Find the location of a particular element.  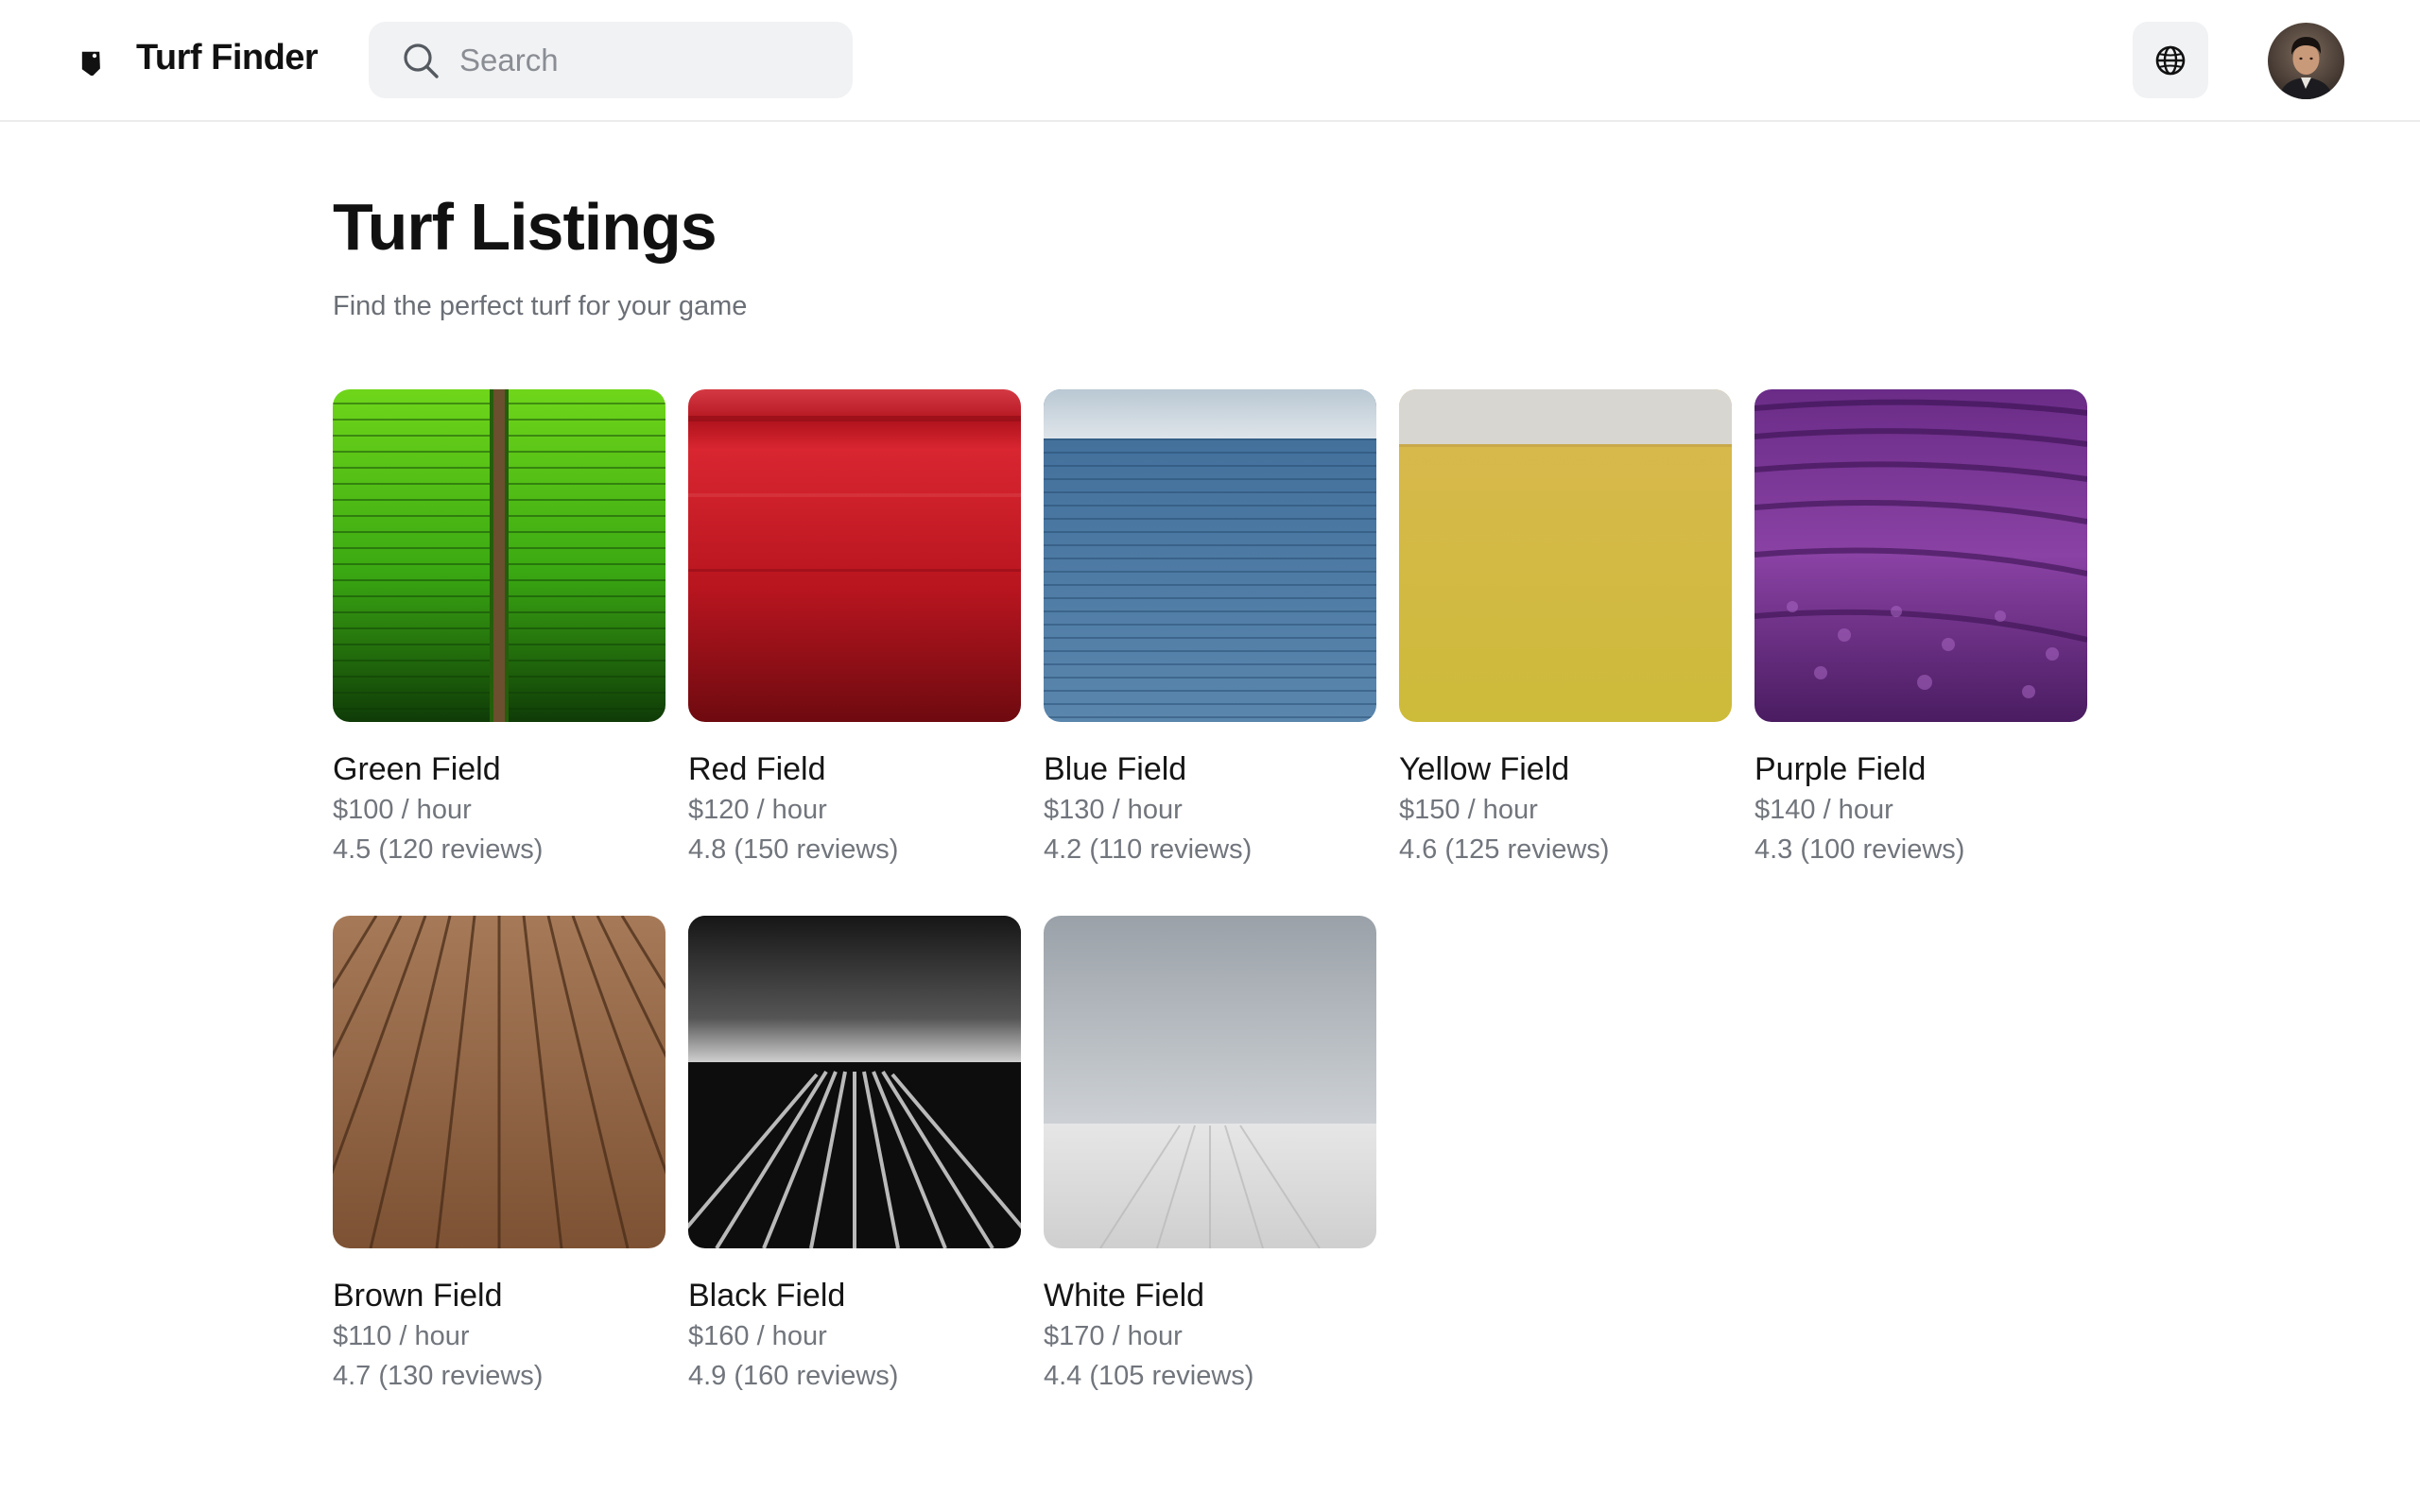

listing-name: White Field is located at coordinates (1124, 1296).